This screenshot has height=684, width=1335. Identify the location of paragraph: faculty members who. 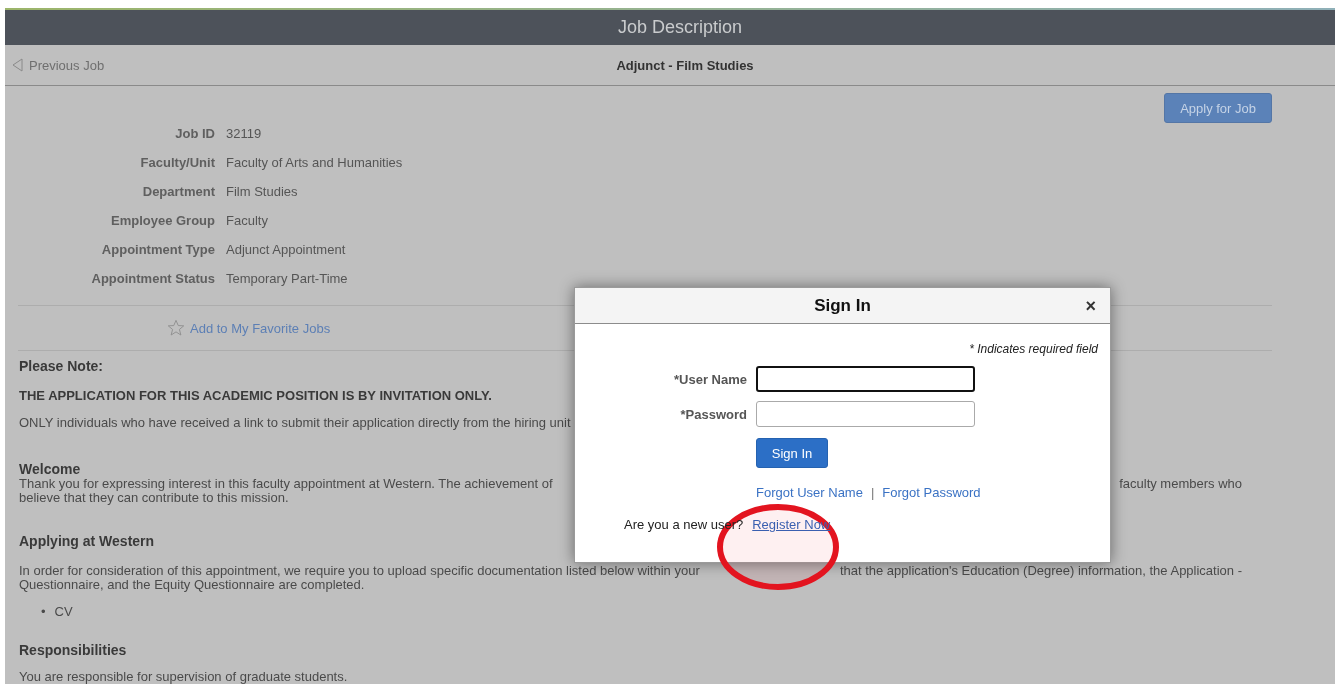
(1180, 484).